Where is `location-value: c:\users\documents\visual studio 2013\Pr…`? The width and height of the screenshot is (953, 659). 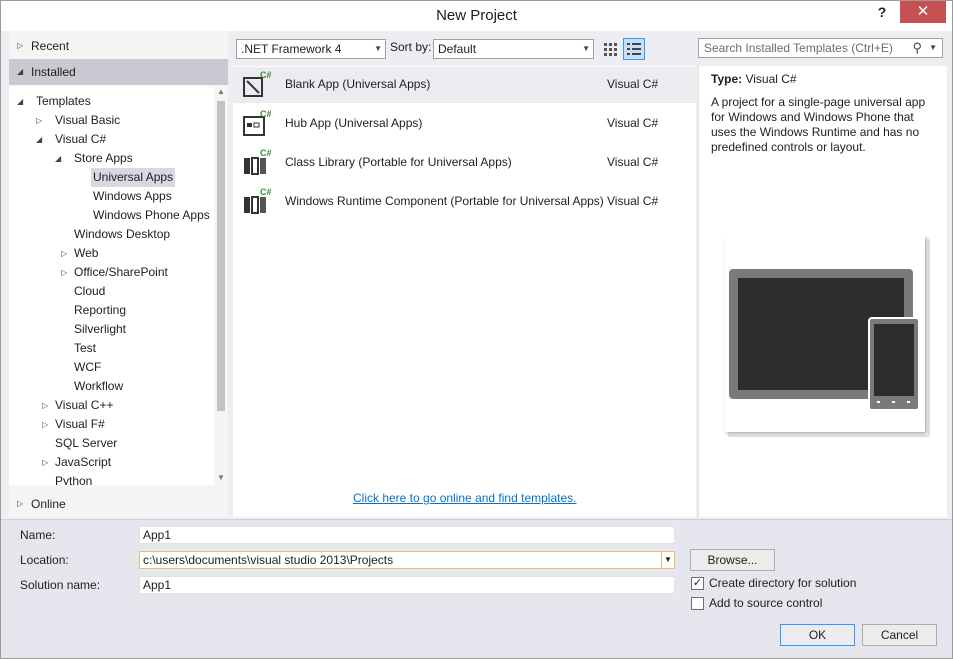 location-value: c:\users\documents\visual studio 2013\Pr… is located at coordinates (268, 560).